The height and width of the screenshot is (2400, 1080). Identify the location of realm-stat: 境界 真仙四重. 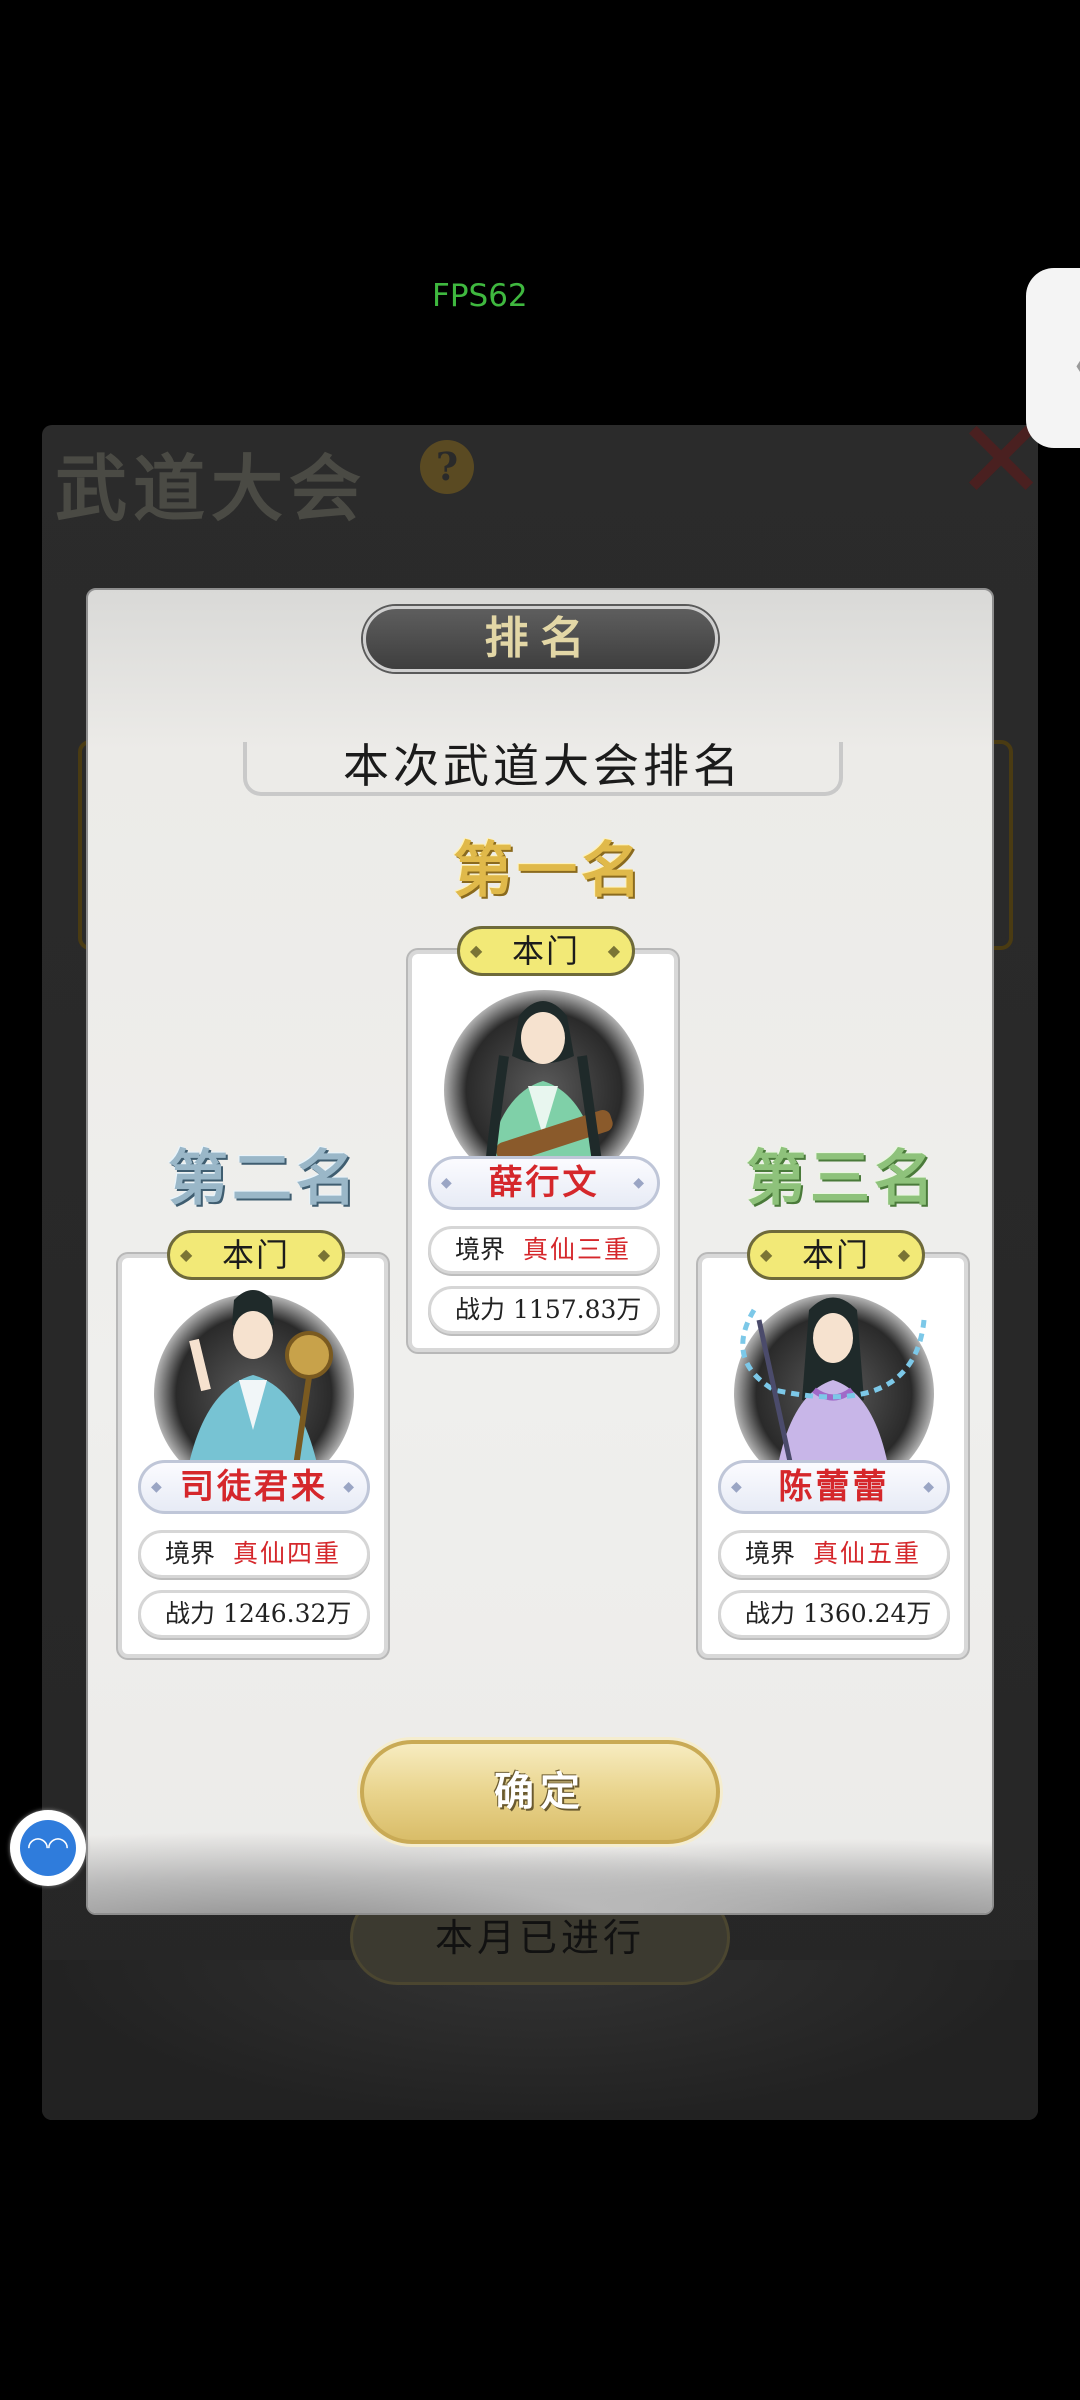
(254, 1554).